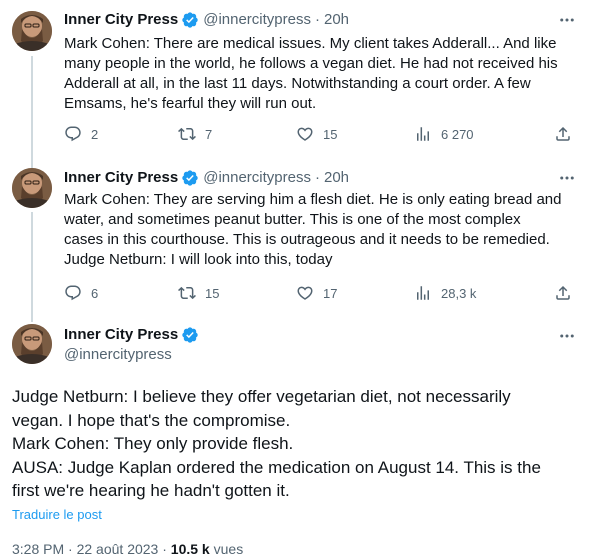  I want to click on views-button: 28,3 k, so click(445, 293).